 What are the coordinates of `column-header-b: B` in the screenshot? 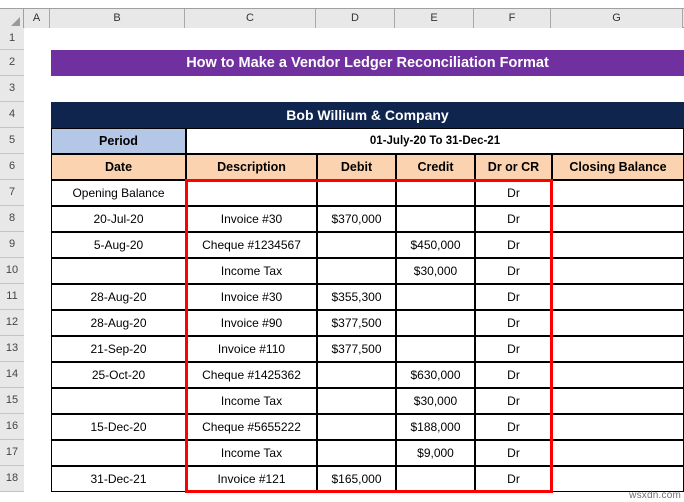 It's located at (117, 19).